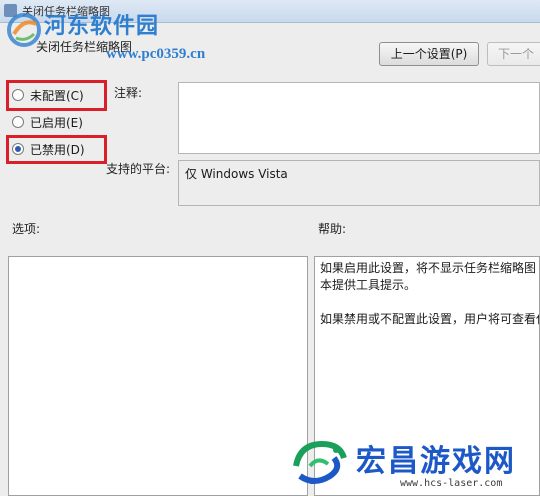 The height and width of the screenshot is (496, 540). Describe the element at coordinates (429, 54) in the screenshot. I see `prev-setting-button: 上一个设置(P)` at that location.